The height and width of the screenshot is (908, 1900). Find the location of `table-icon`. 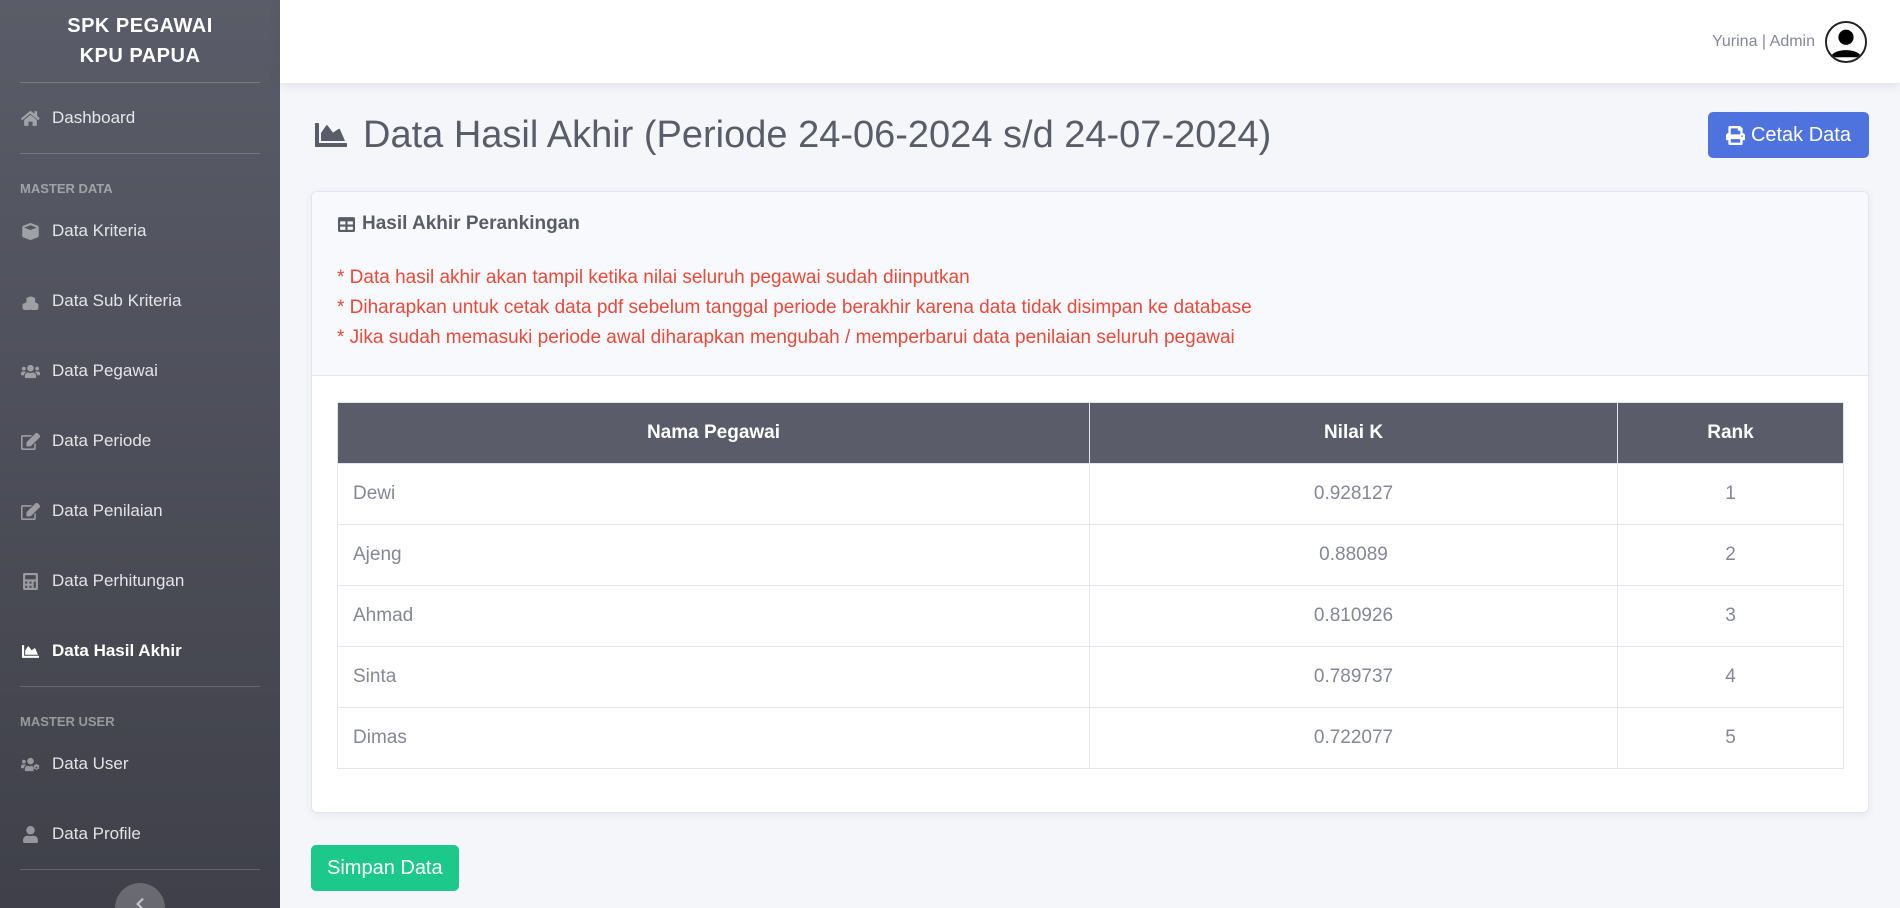

table-icon is located at coordinates (346, 224).